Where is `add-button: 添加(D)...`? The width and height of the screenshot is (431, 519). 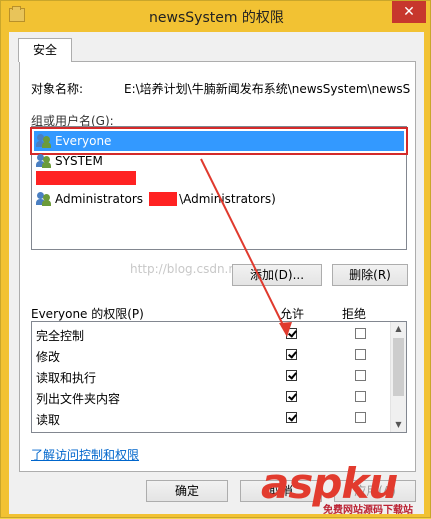 add-button: 添加(D)... is located at coordinates (277, 275).